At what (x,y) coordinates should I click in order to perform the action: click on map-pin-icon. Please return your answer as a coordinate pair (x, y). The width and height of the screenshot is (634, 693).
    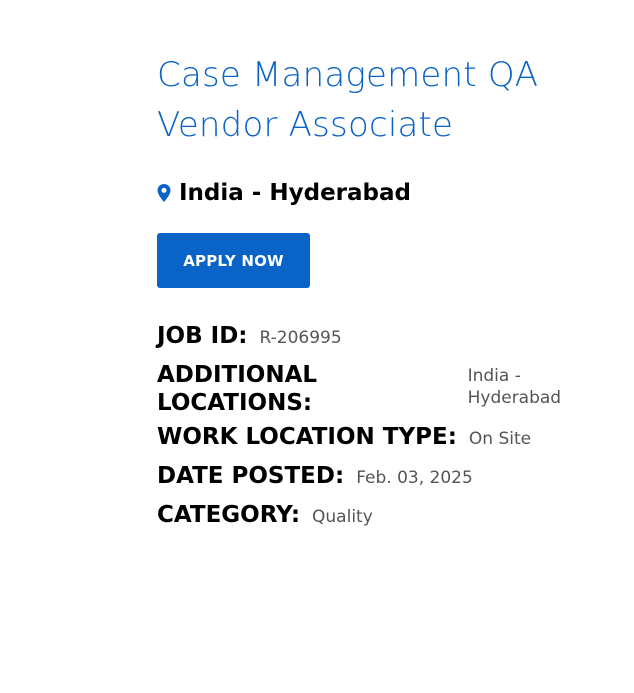
    Looking at the image, I should click on (164, 193).